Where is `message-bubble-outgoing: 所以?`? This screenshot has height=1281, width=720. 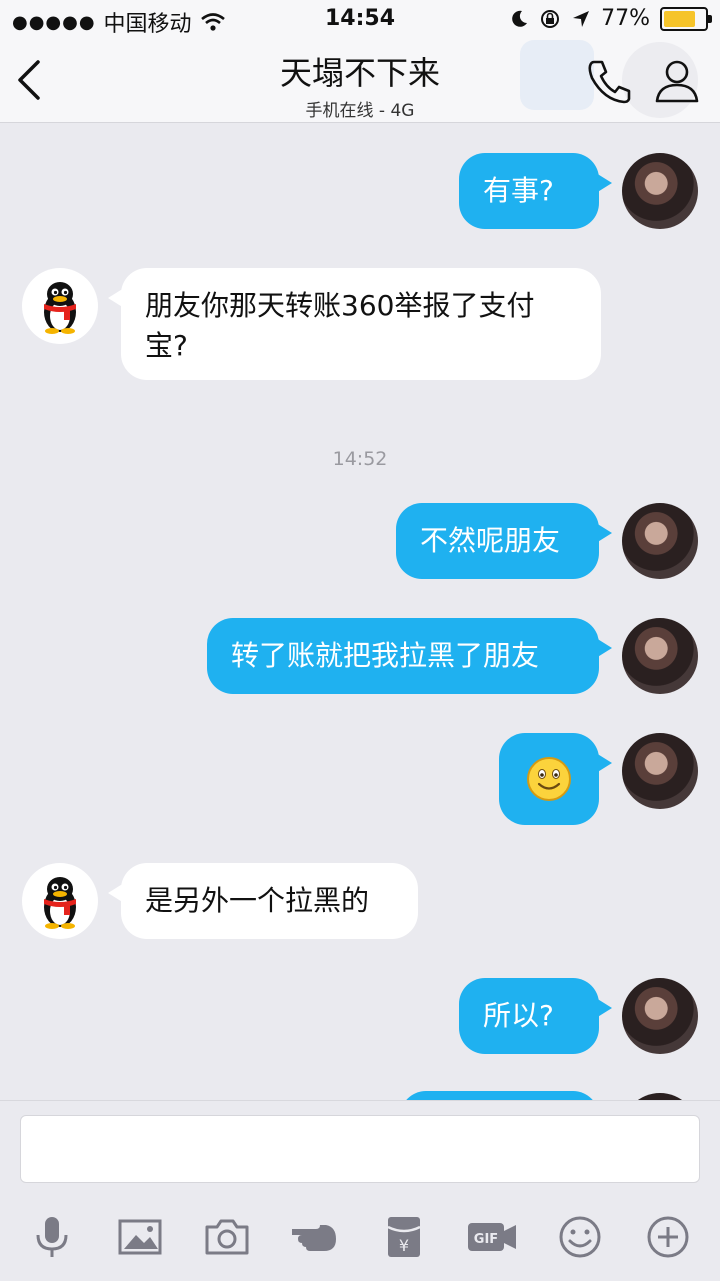 message-bubble-outgoing: 所以? is located at coordinates (529, 1016).